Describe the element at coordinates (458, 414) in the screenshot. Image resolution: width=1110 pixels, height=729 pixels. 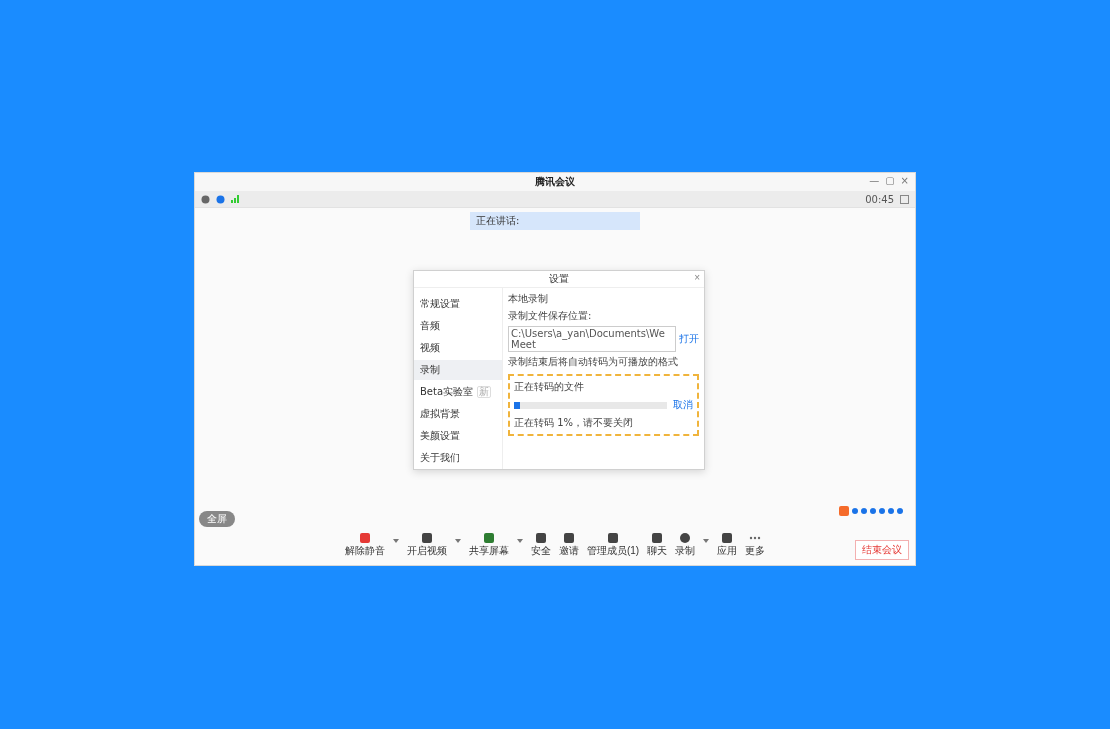
I see `sidebar-item: 虚拟背景` at that location.